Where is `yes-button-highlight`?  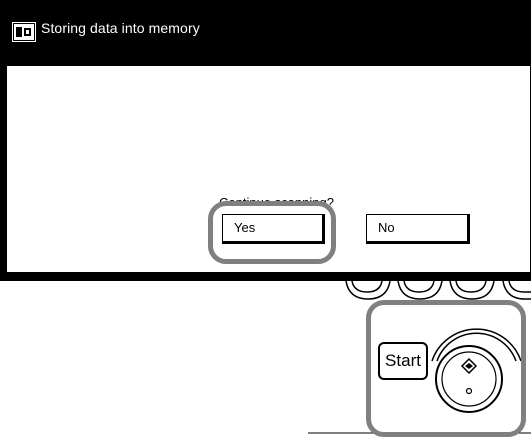
yes-button-highlight is located at coordinates (272, 232).